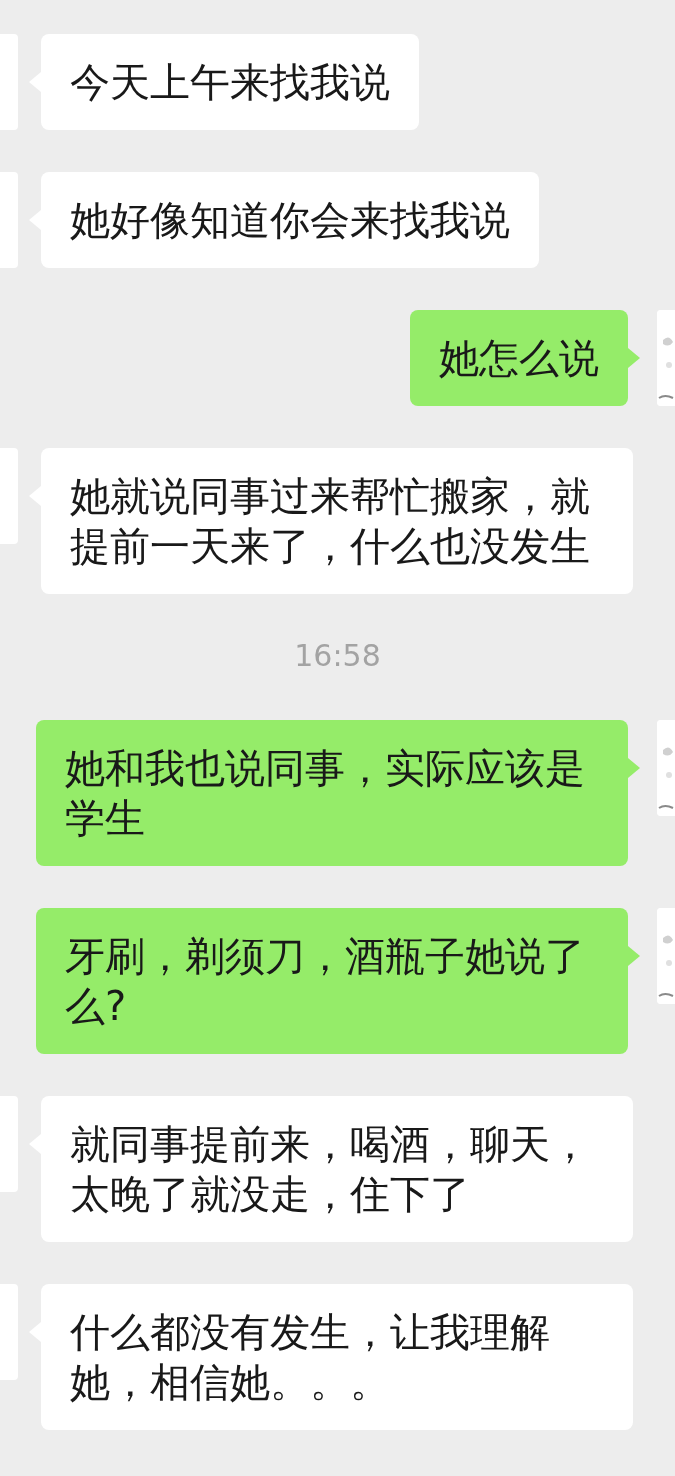 The image size is (675, 1476). What do you see at coordinates (337, 1169) in the screenshot?
I see `message-bubble: 就同事提前来，喝酒，聊天，太晚了就没走，住下了` at bounding box center [337, 1169].